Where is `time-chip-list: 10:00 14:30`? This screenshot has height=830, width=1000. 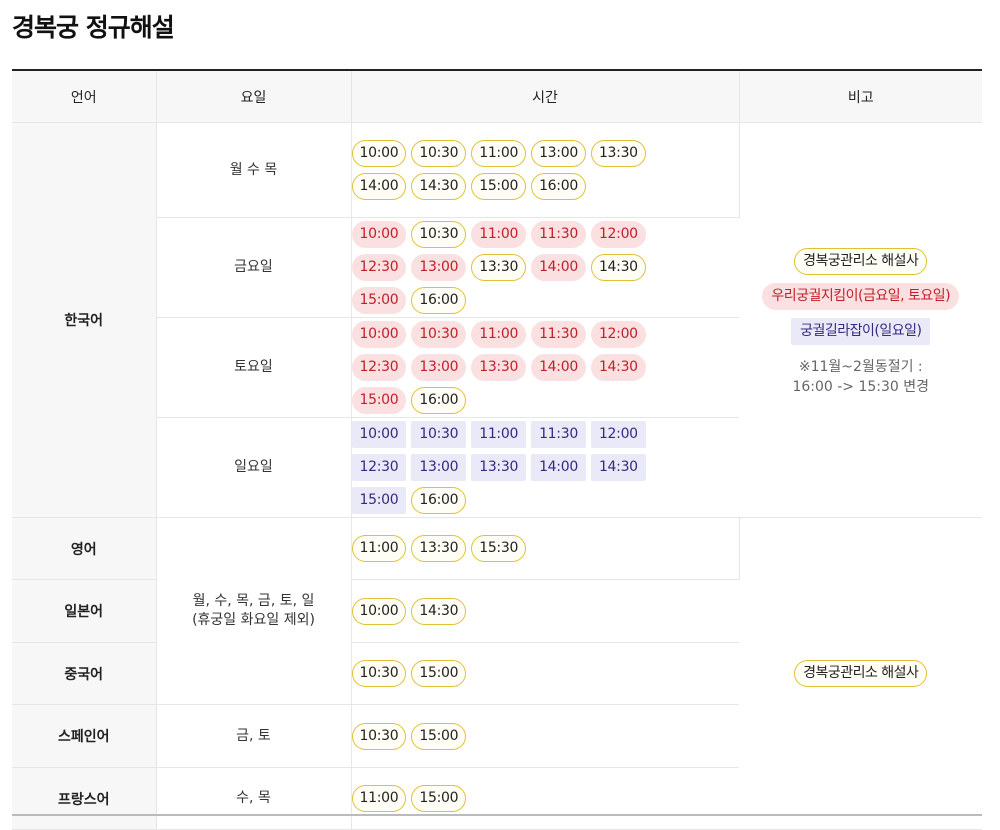
time-chip-list: 10:00 14:30 is located at coordinates (521, 611).